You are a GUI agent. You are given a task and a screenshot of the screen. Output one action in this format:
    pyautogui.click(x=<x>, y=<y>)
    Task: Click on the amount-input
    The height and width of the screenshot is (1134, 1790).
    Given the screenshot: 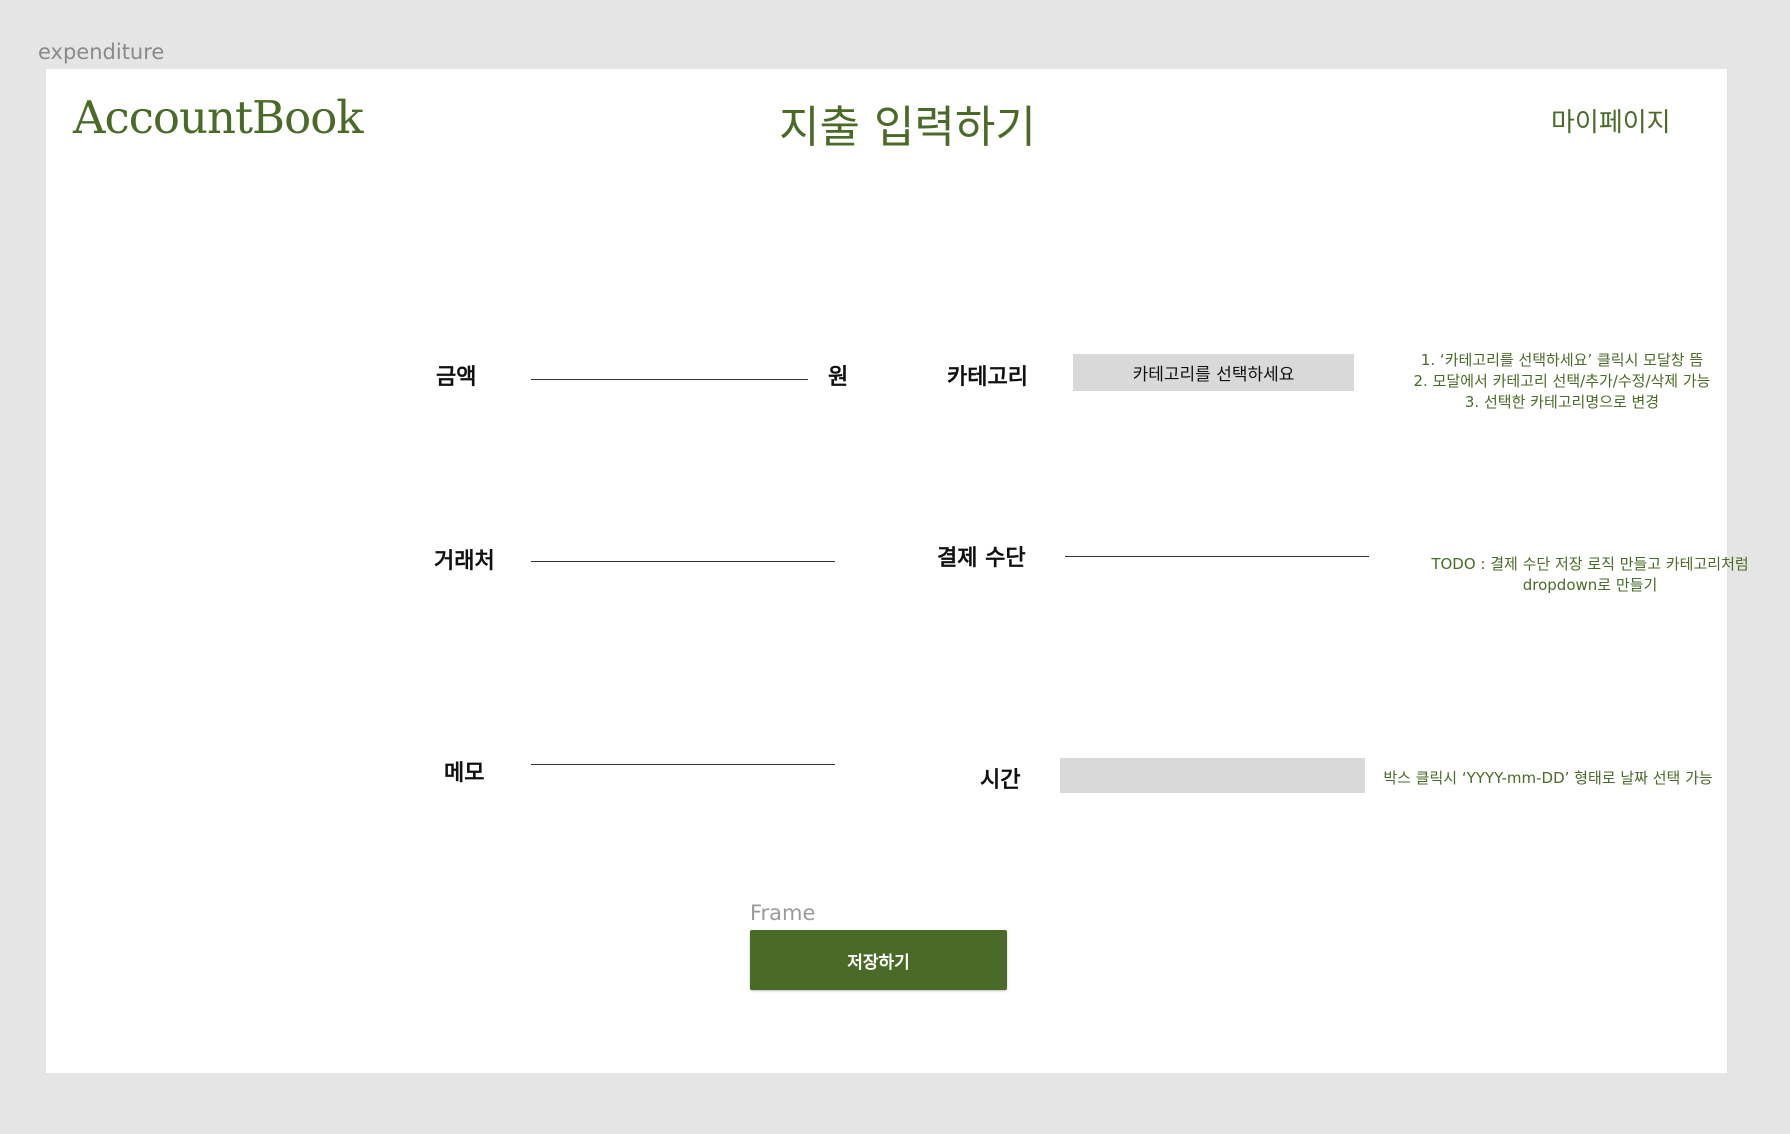 What is the action you would take?
    pyautogui.click(x=669, y=365)
    